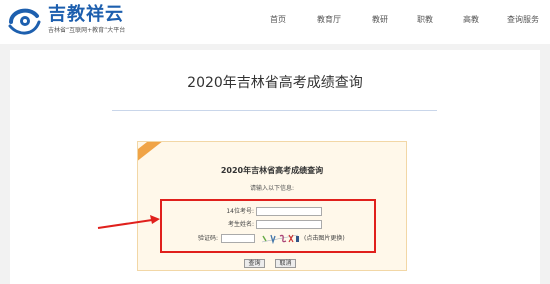 This screenshot has height=284, width=550. I want to click on pointer-arrow-icon, so click(128, 222).